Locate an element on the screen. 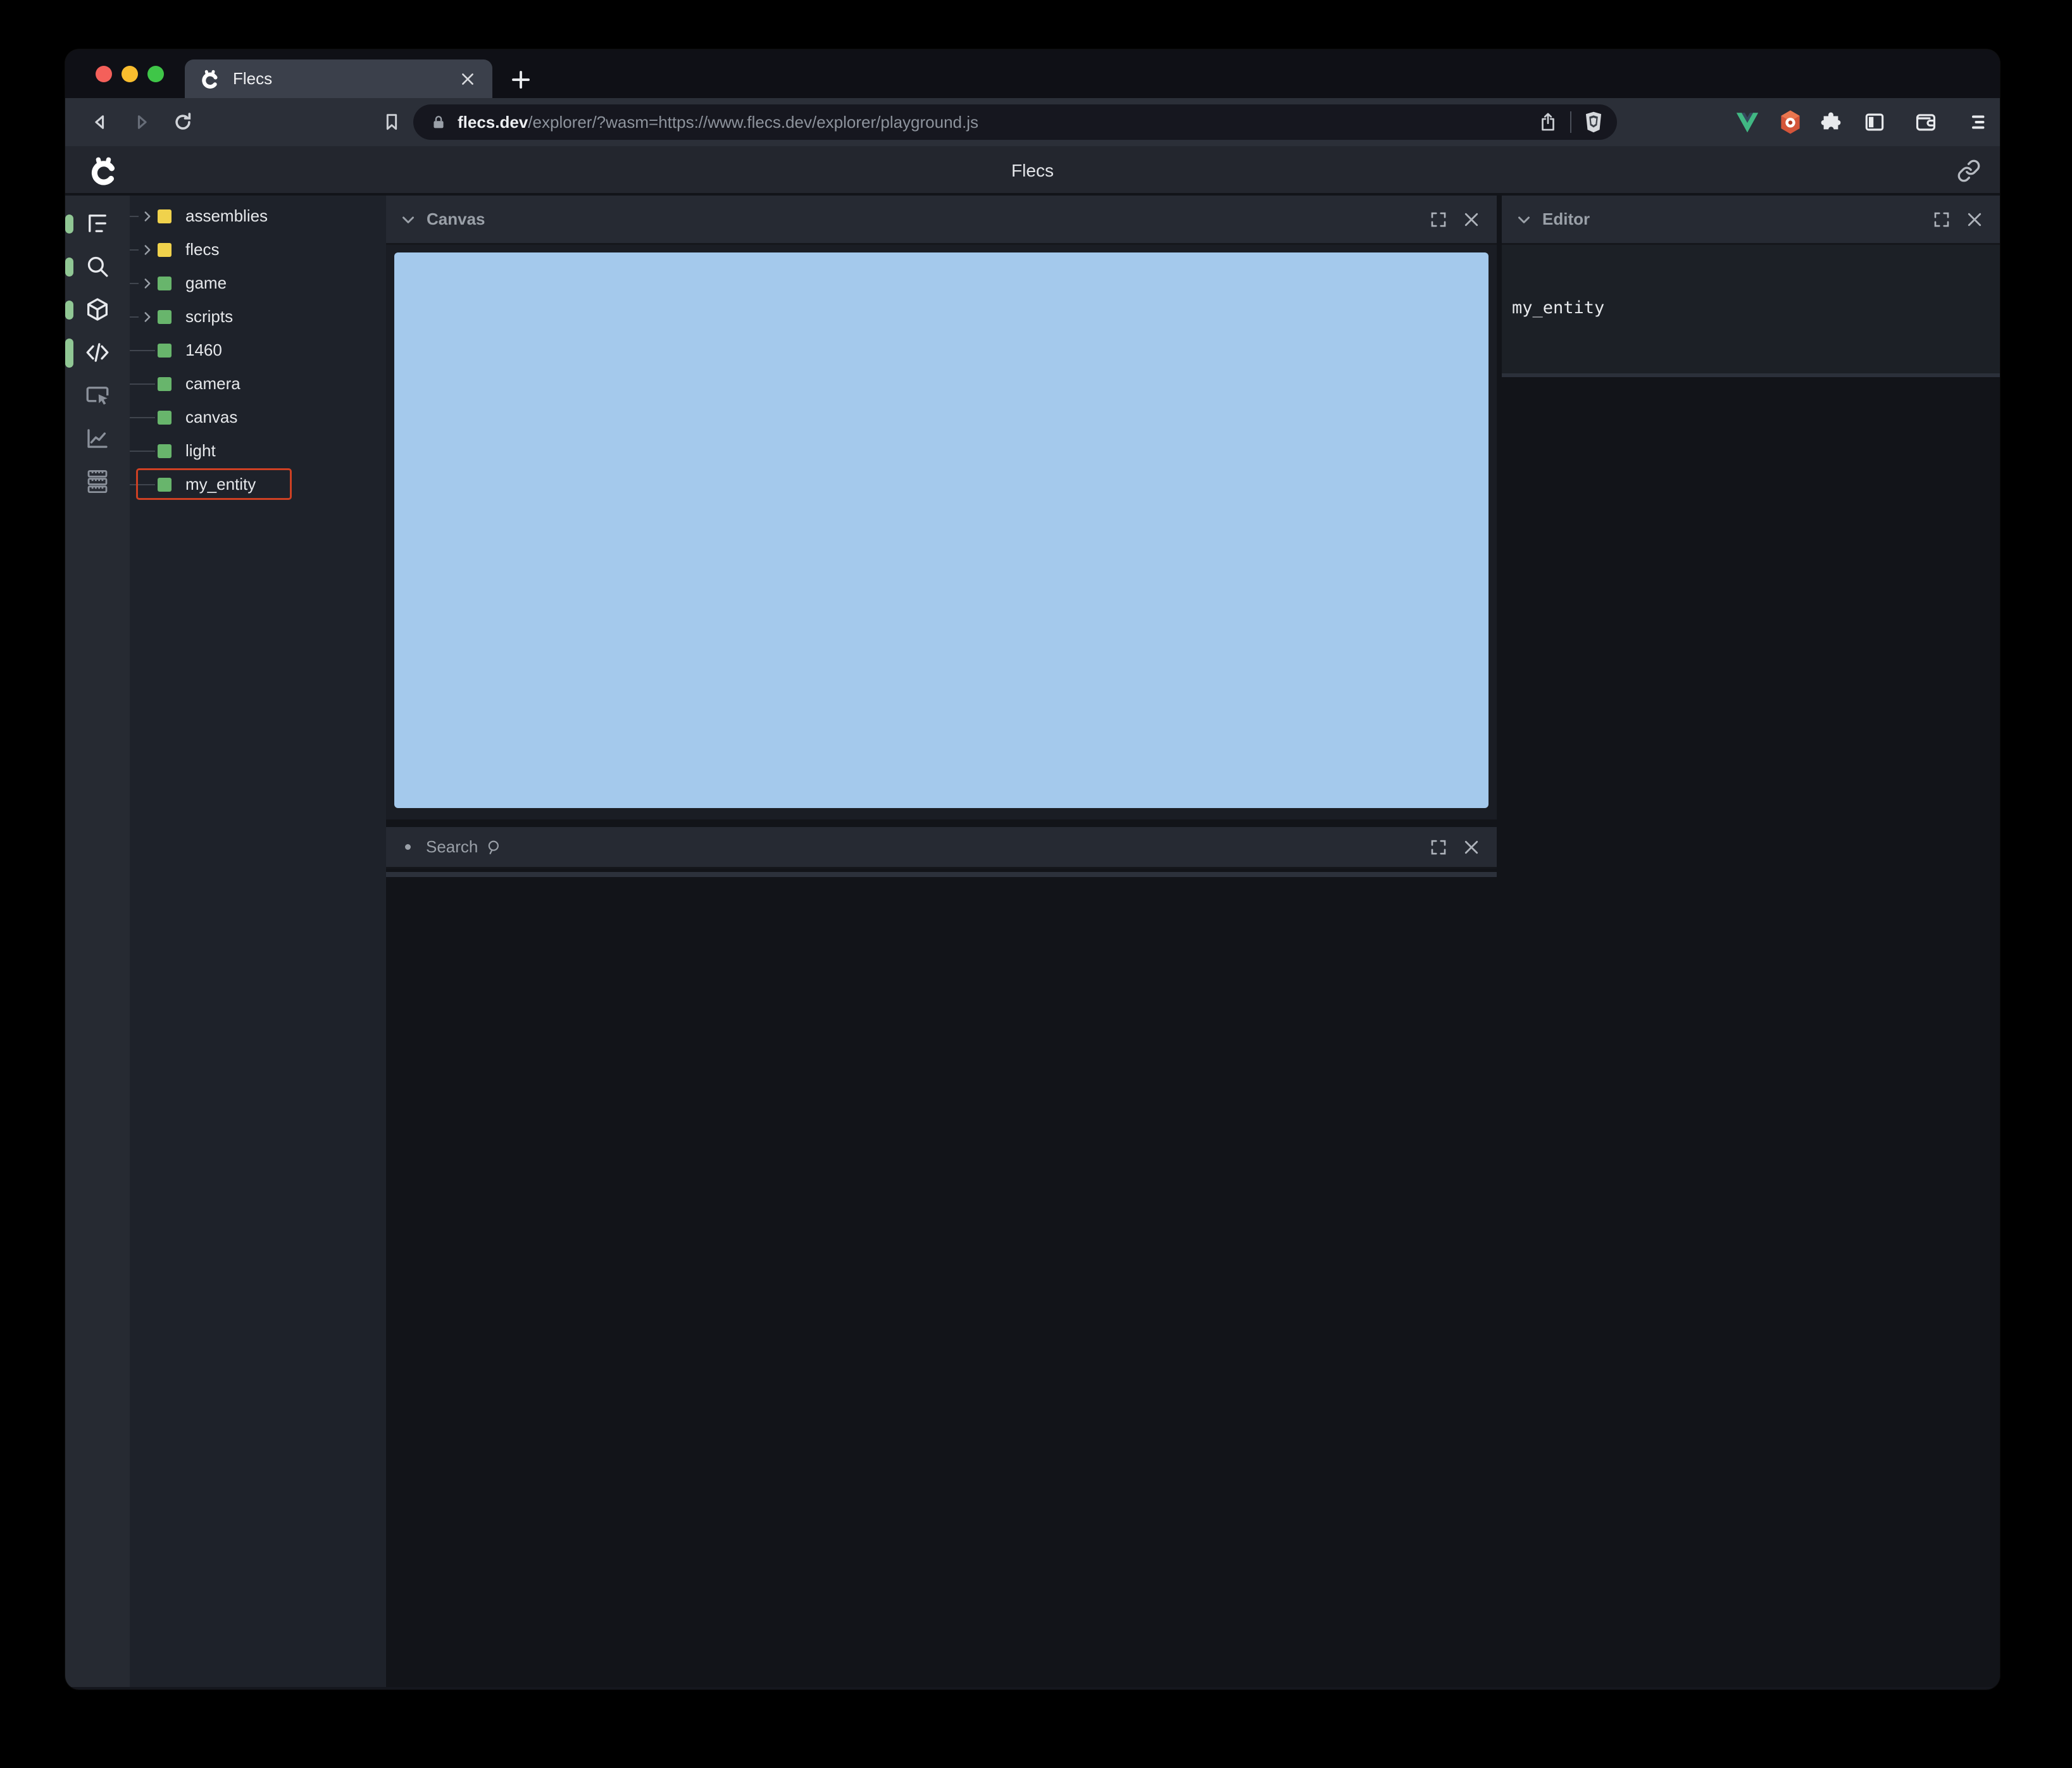  tab-title: Flecs is located at coordinates (253, 78).